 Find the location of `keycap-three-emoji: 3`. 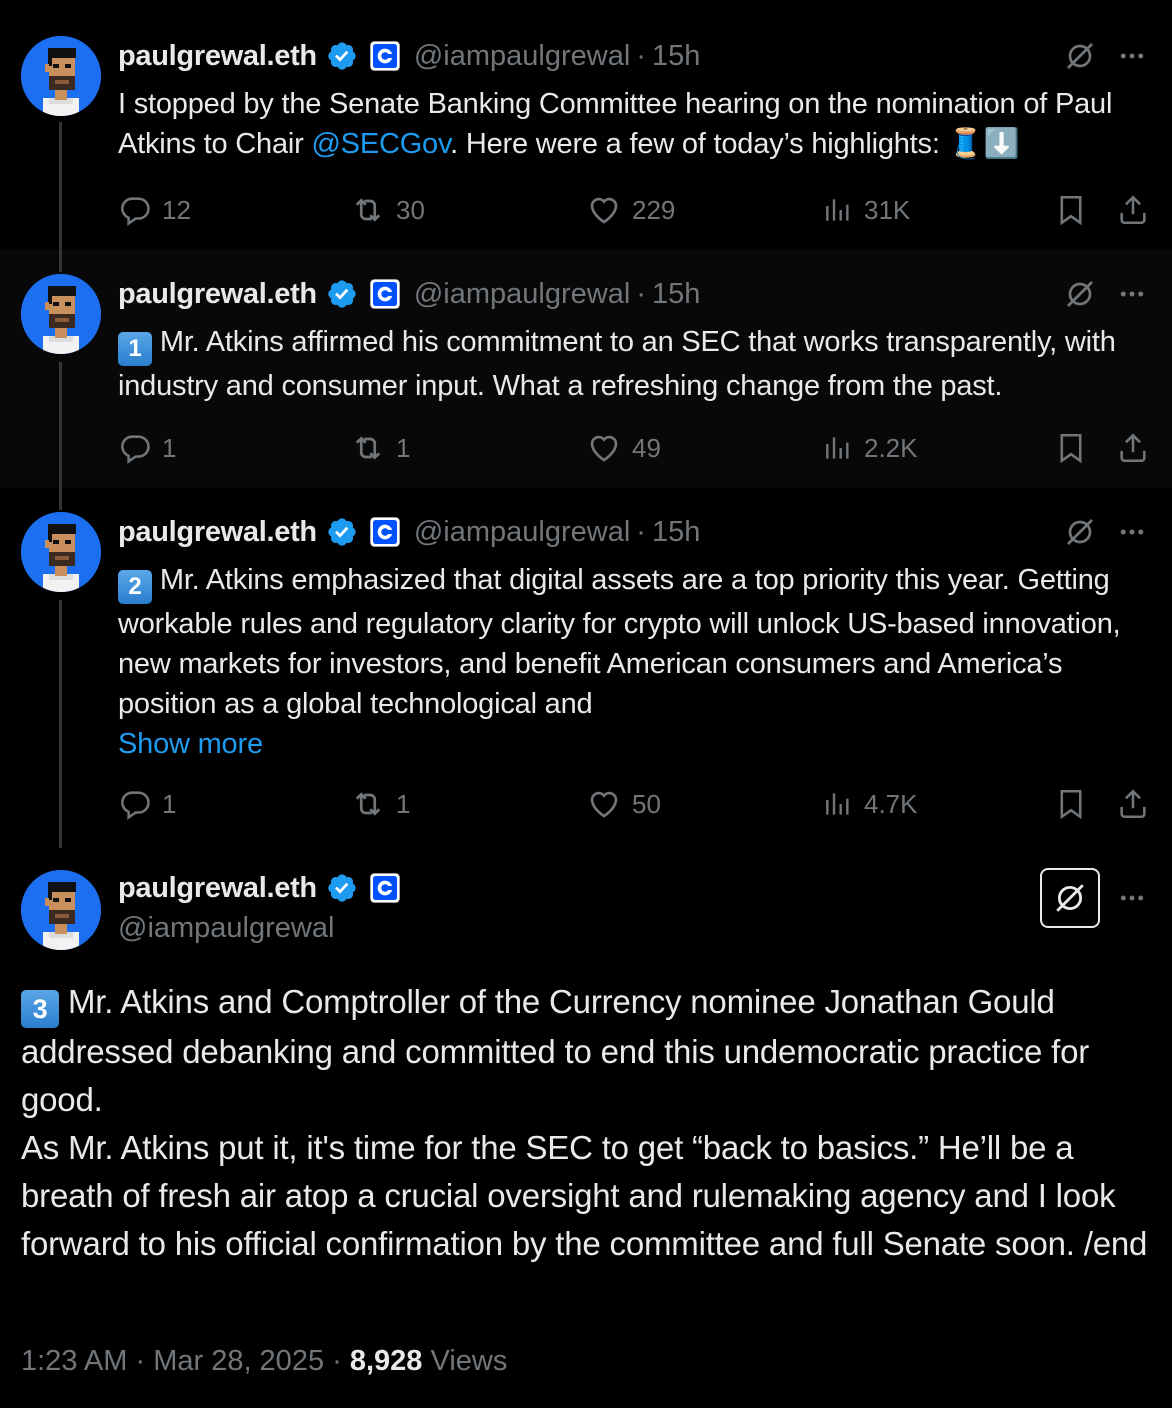

keycap-three-emoji: 3 is located at coordinates (40, 1009).